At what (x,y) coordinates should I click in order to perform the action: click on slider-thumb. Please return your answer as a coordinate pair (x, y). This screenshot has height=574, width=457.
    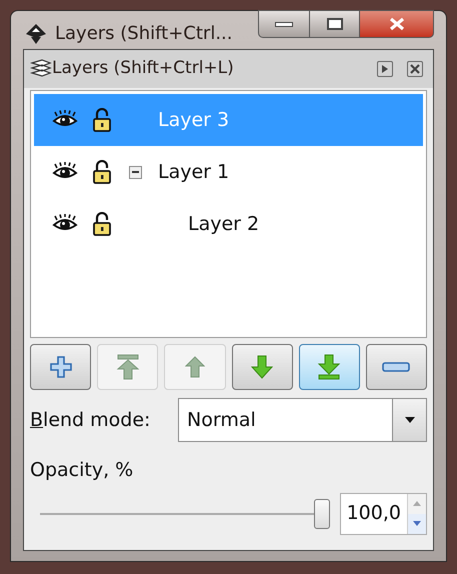
    Looking at the image, I should click on (322, 513).